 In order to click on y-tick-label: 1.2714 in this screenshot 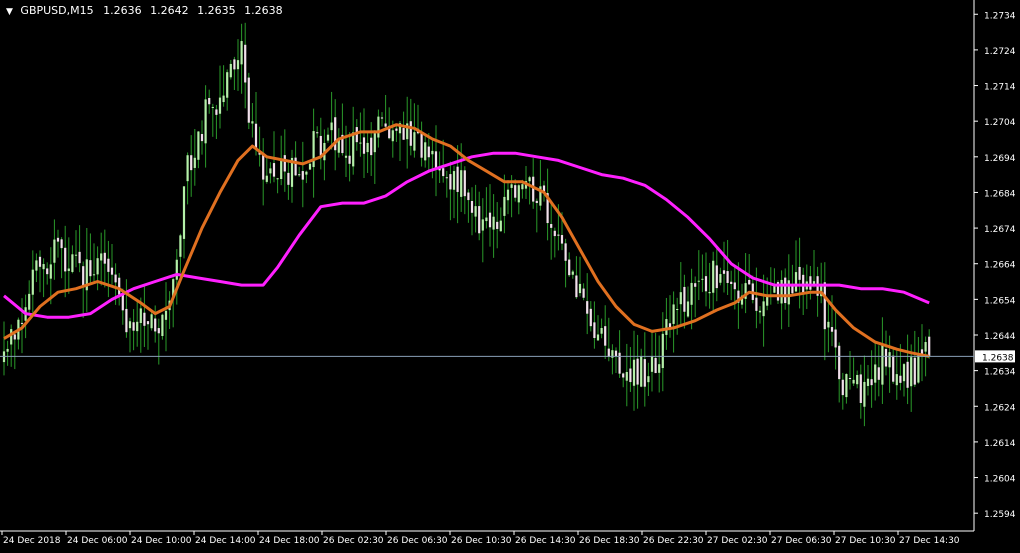, I will do `click(1000, 88)`.